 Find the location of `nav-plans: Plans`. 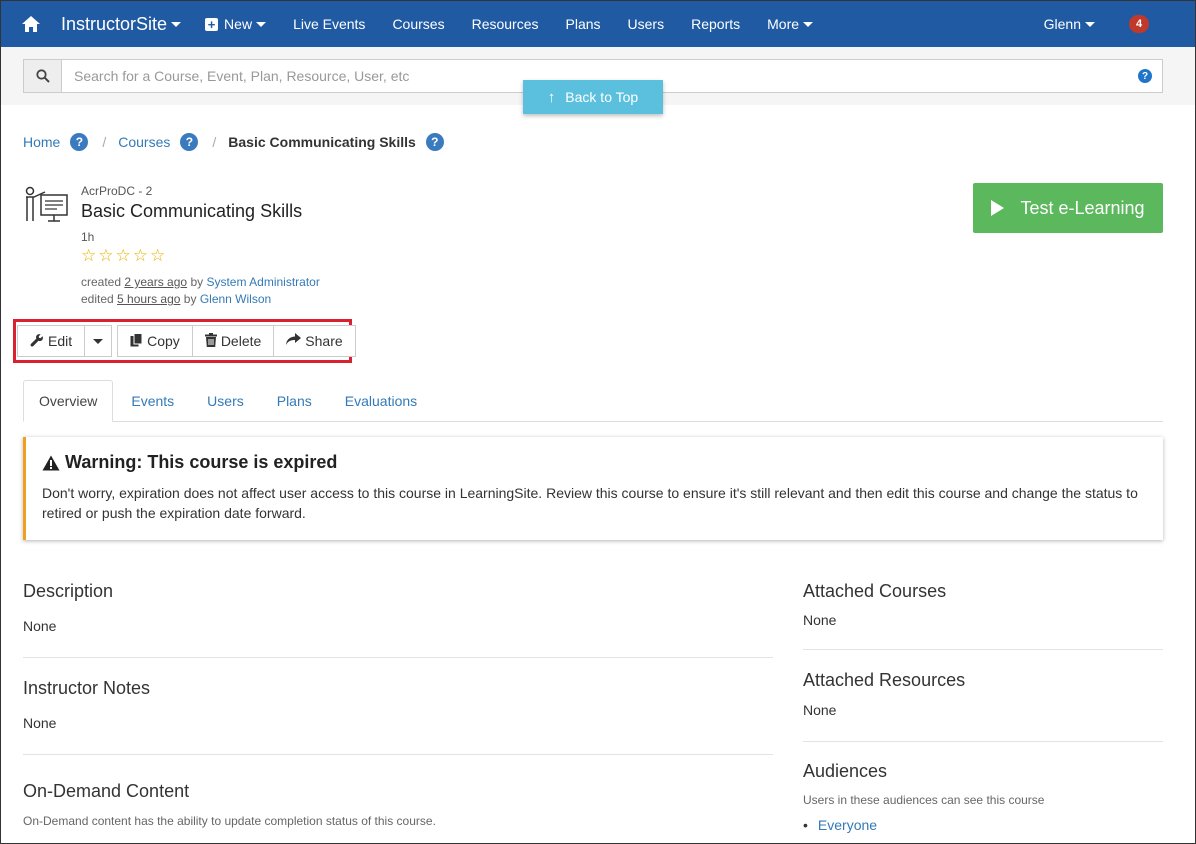

nav-plans: Plans is located at coordinates (583, 24).